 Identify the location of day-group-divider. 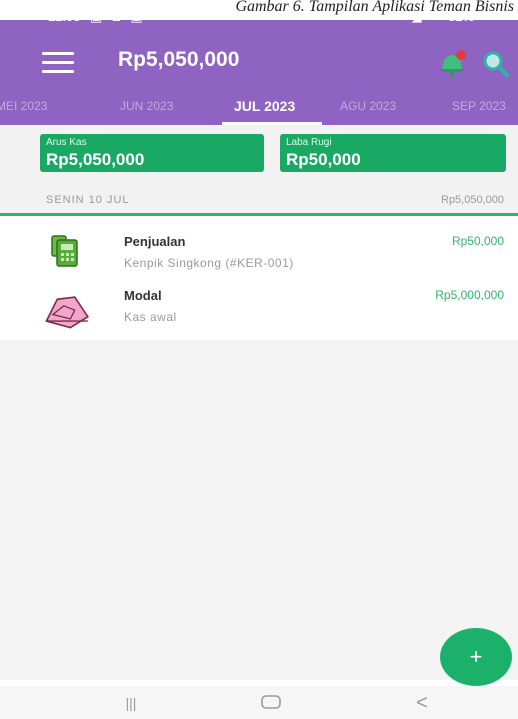
(259, 214).